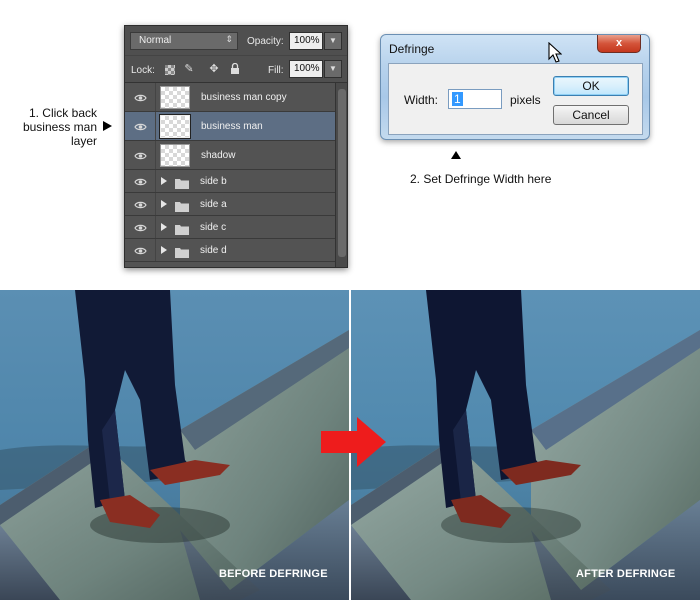  I want to click on layer-name: side c, so click(213, 227).